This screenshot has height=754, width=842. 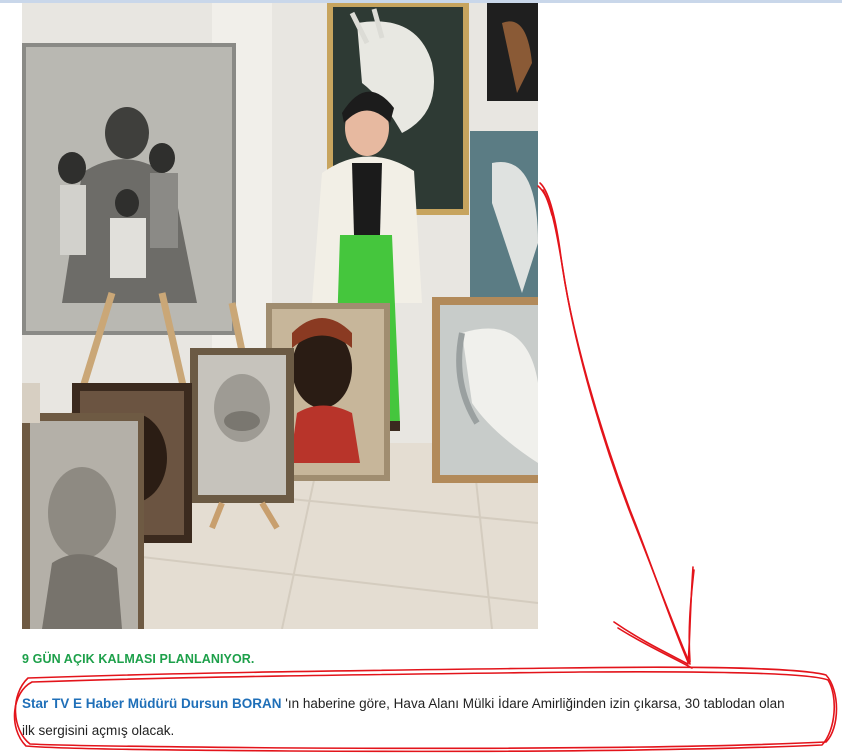 I want to click on reporter-name: Star TV E Haber Müdürü Dursun BORAN, so click(x=152, y=703).